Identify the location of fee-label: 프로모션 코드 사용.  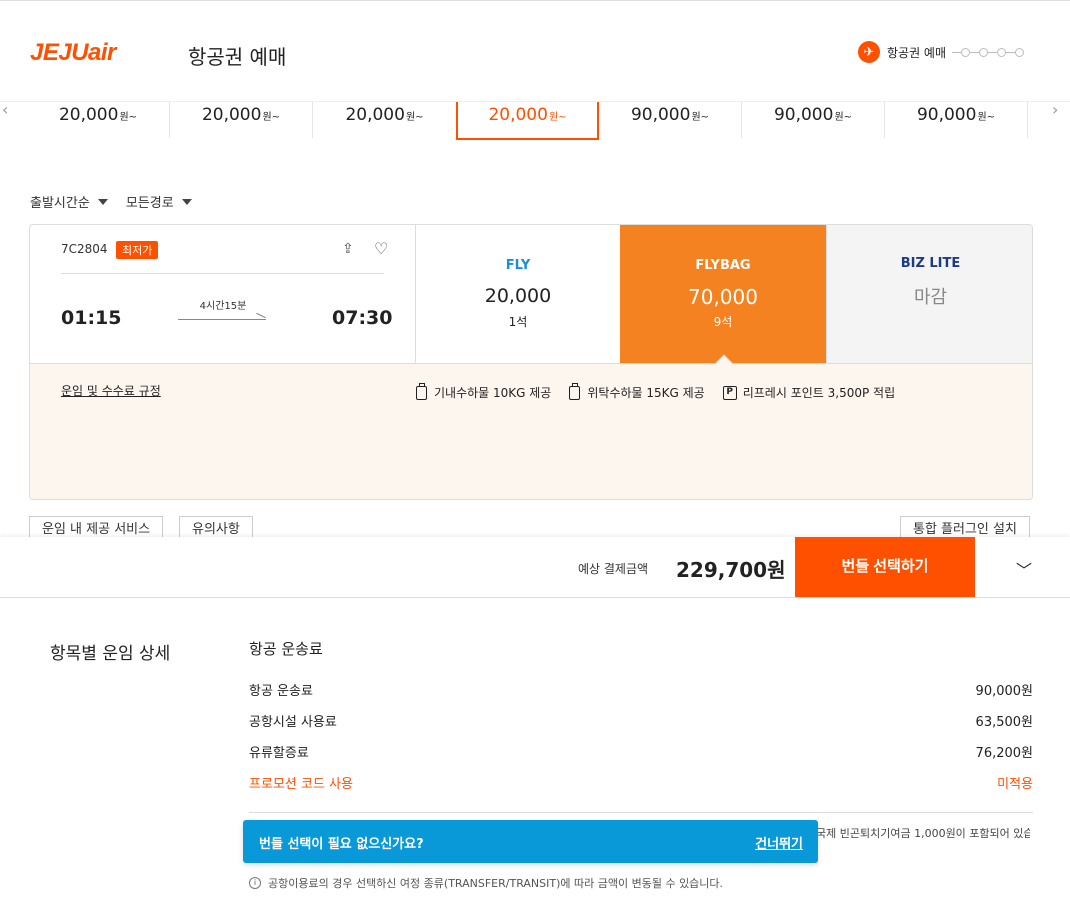
(301, 784).